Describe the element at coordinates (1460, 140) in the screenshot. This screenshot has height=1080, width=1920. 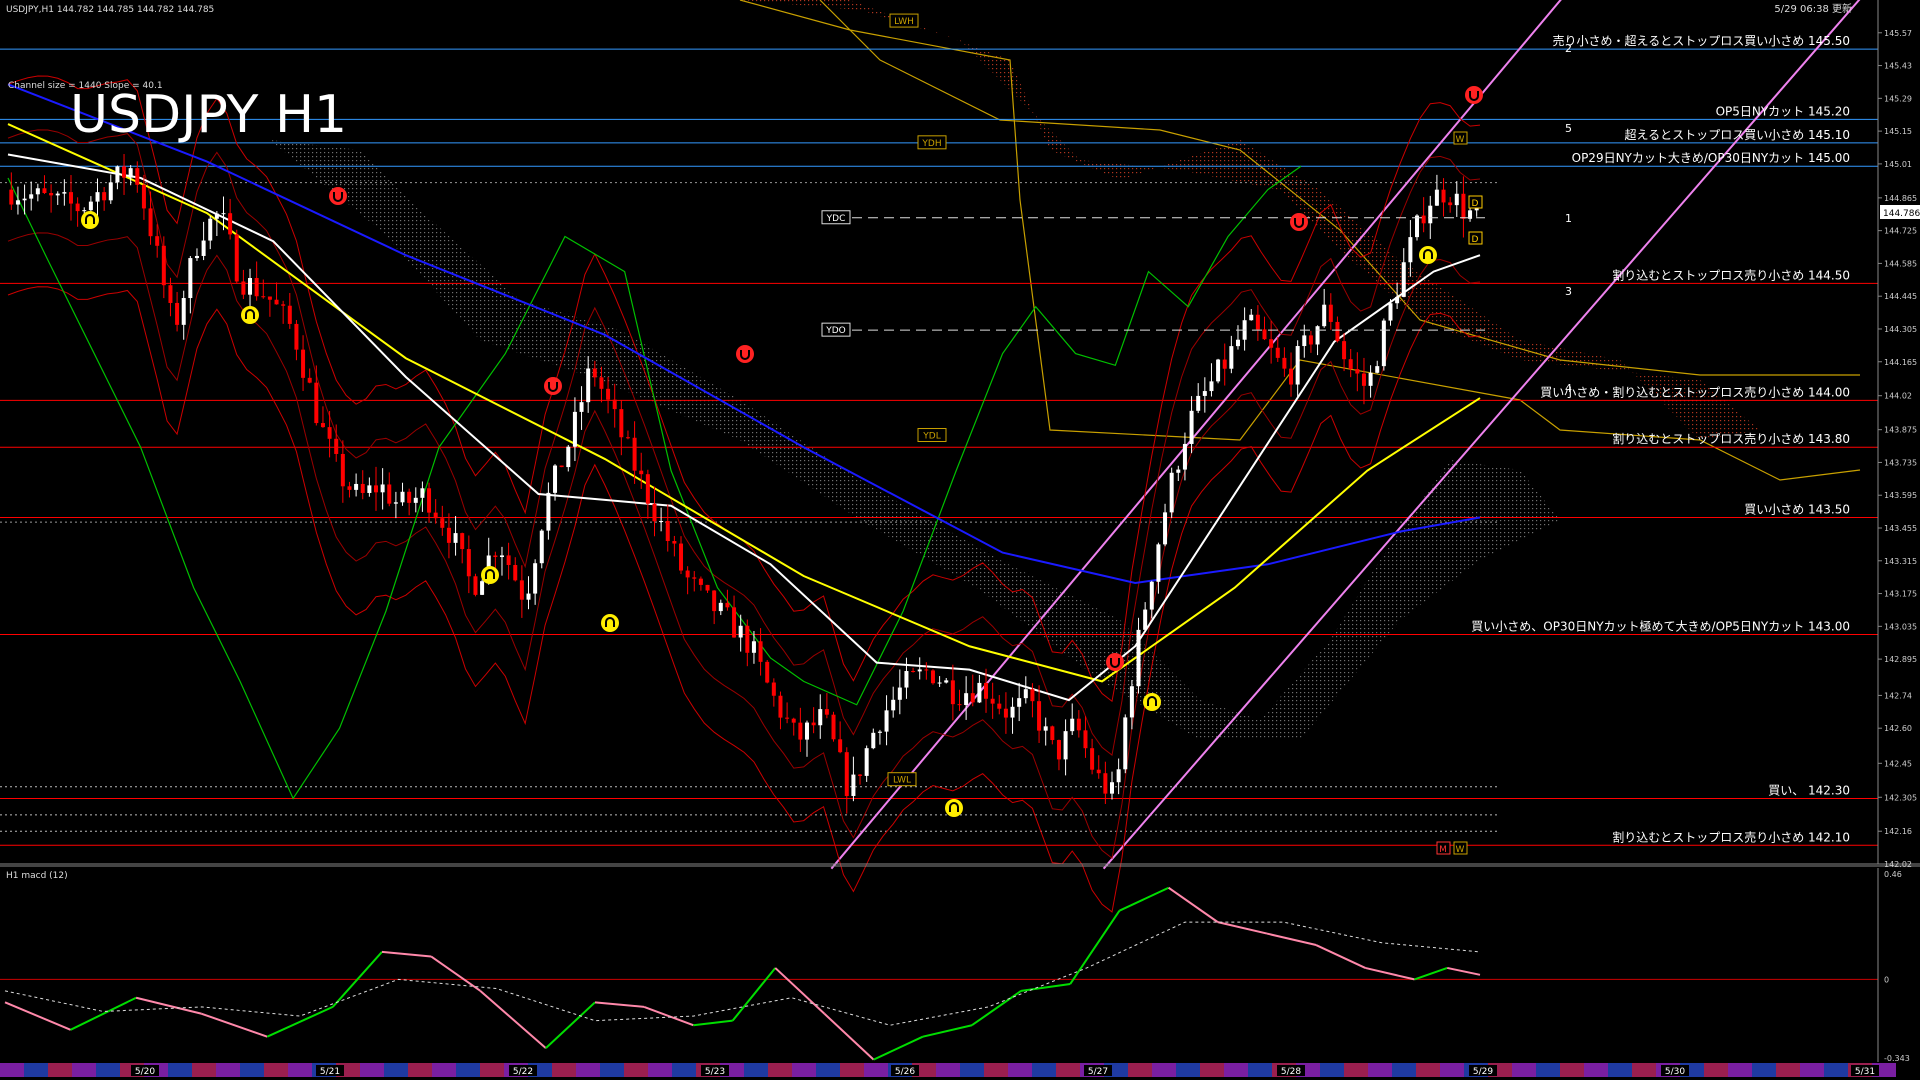
I see `period-letter: W` at that location.